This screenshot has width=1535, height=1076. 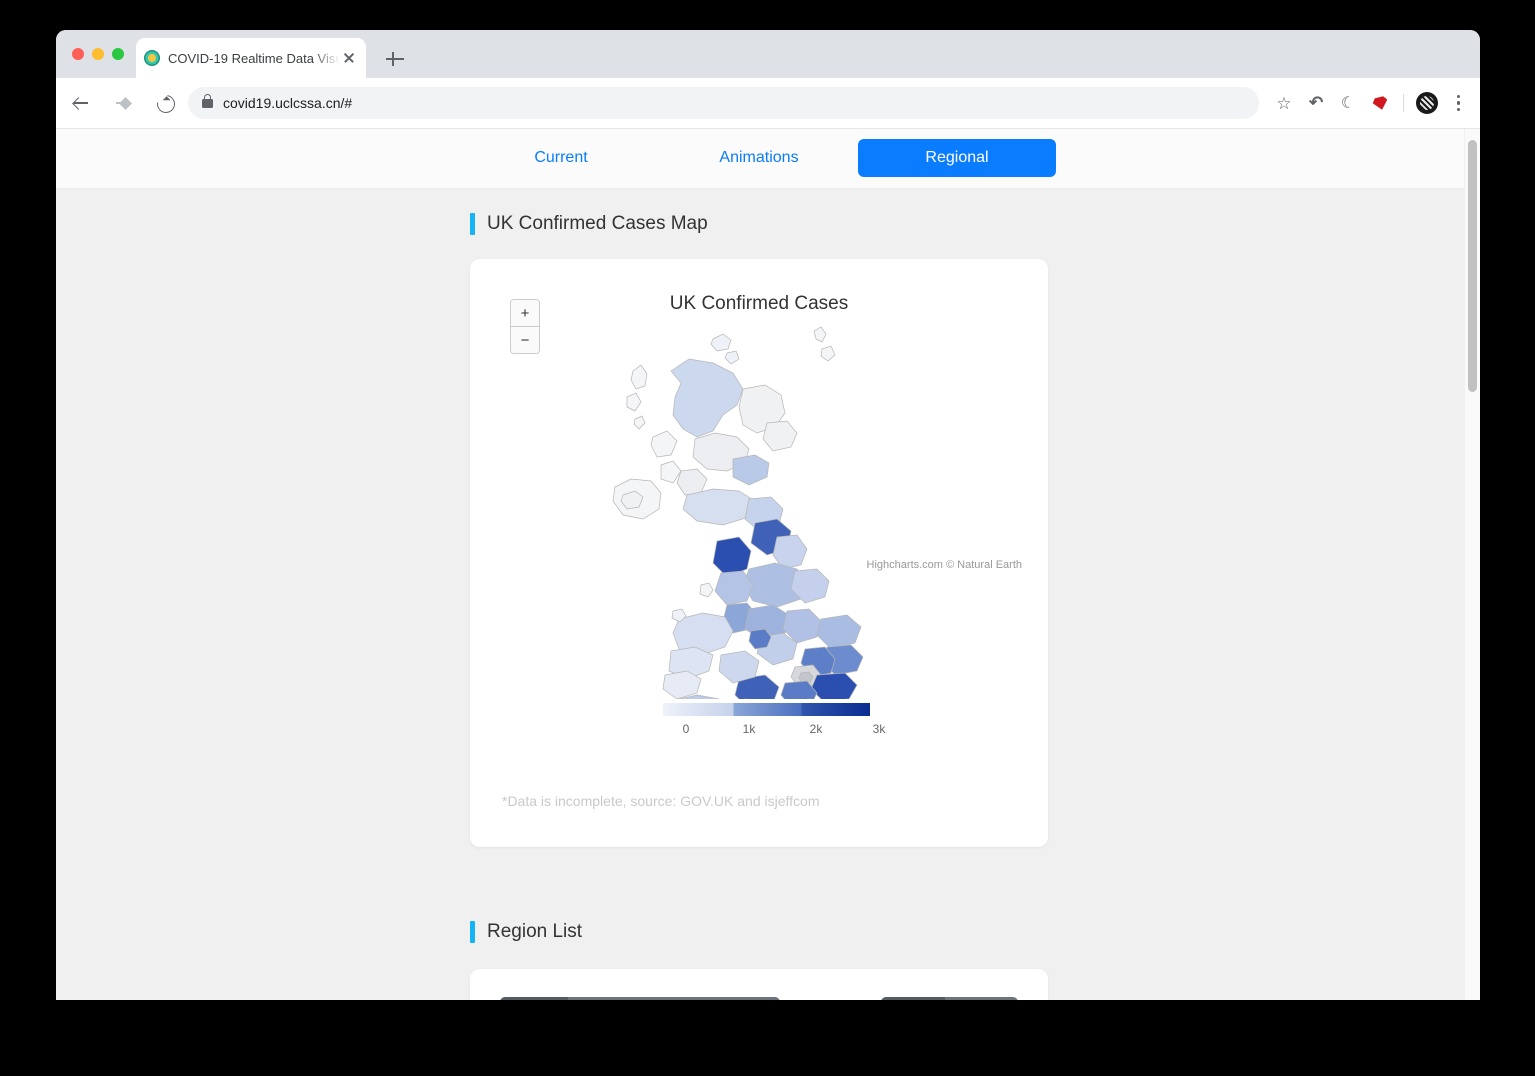 I want to click on toolbar-icons: ☆ ↷ ☾, so click(x=1374, y=103).